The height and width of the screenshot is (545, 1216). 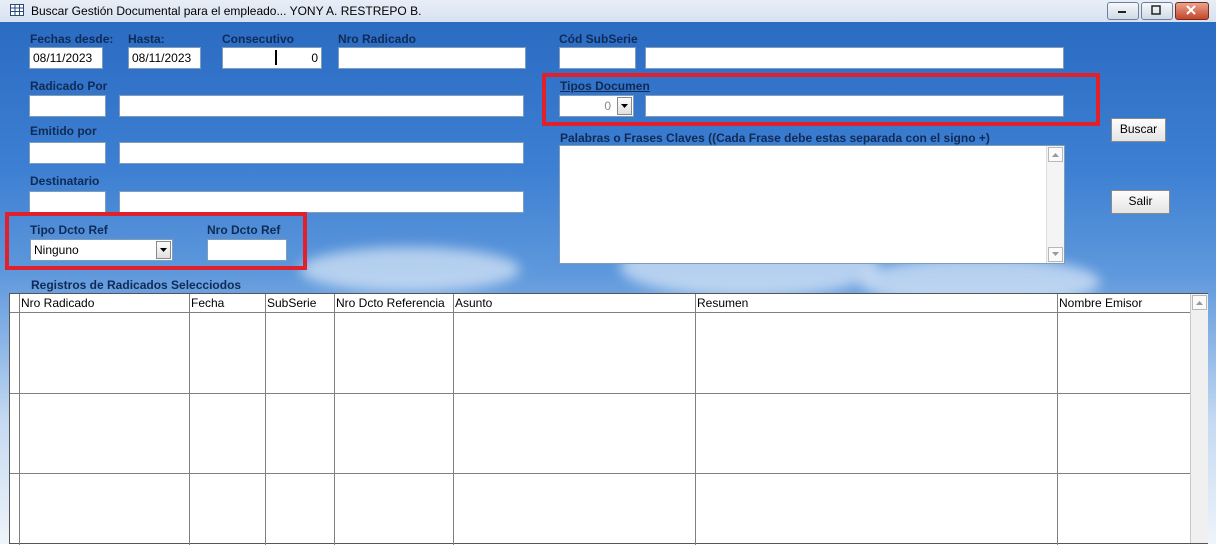 I want to click on hasta-label: Hasta:, so click(x=146, y=39).